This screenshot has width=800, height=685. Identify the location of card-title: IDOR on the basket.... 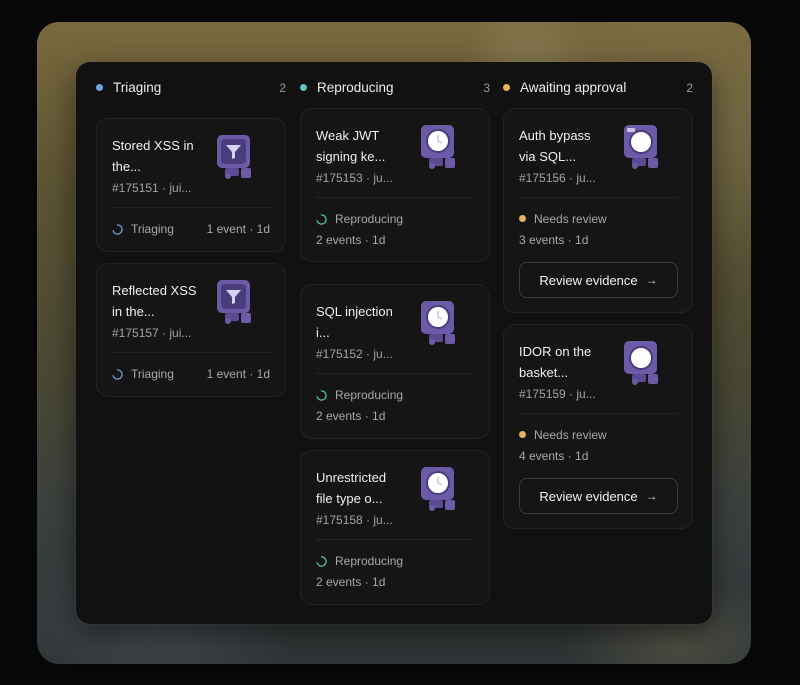
(555, 362).